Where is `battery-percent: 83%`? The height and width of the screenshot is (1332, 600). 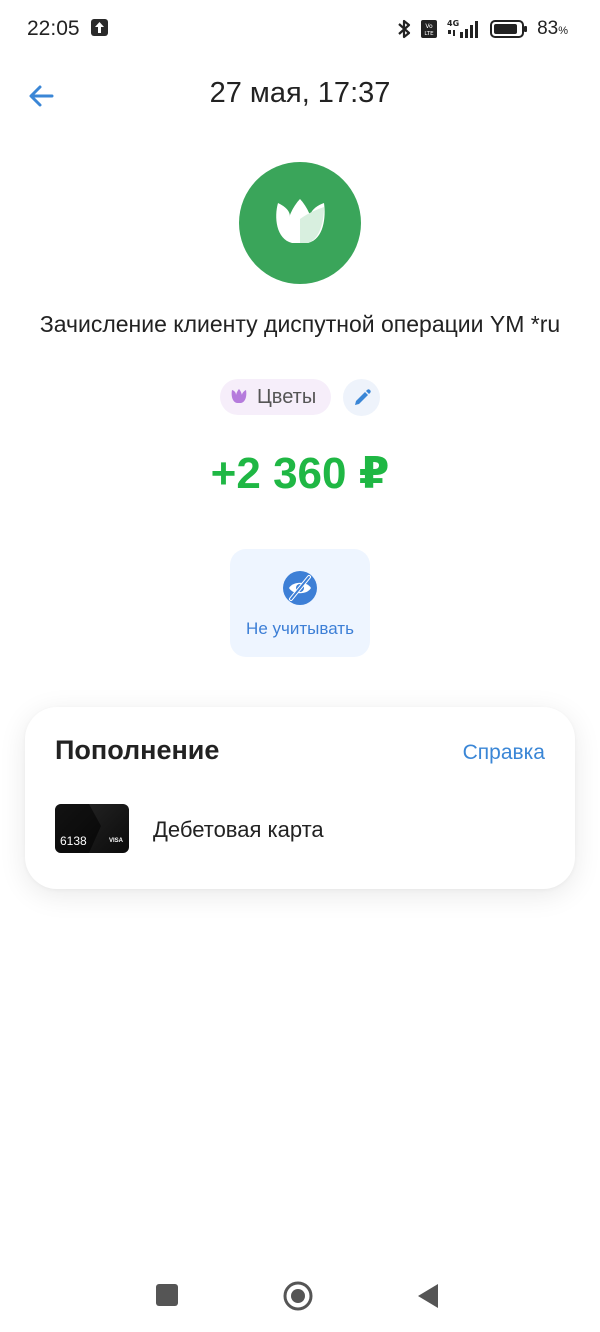 battery-percent: 83% is located at coordinates (552, 28).